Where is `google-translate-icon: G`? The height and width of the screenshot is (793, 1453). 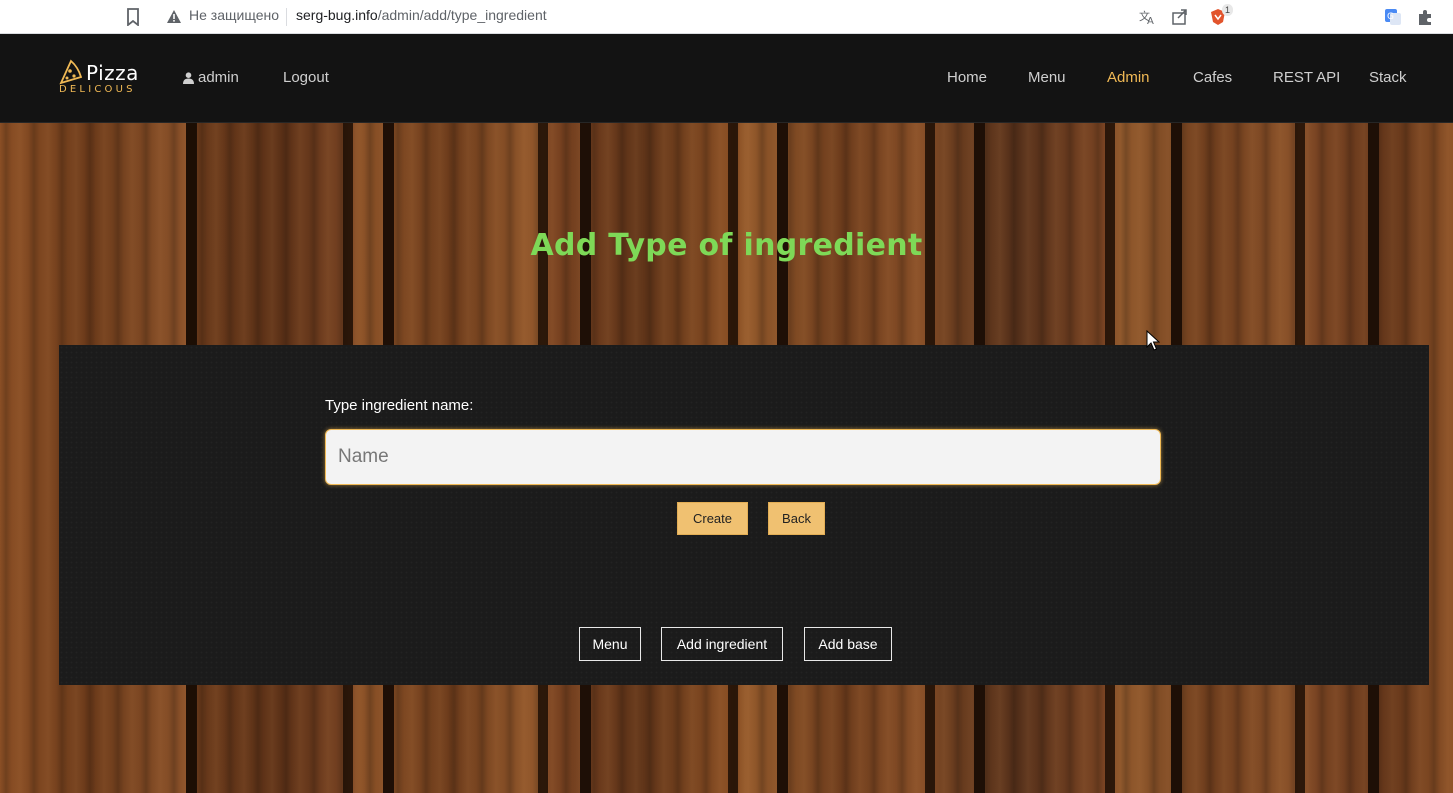 google-translate-icon: G is located at coordinates (1393, 17).